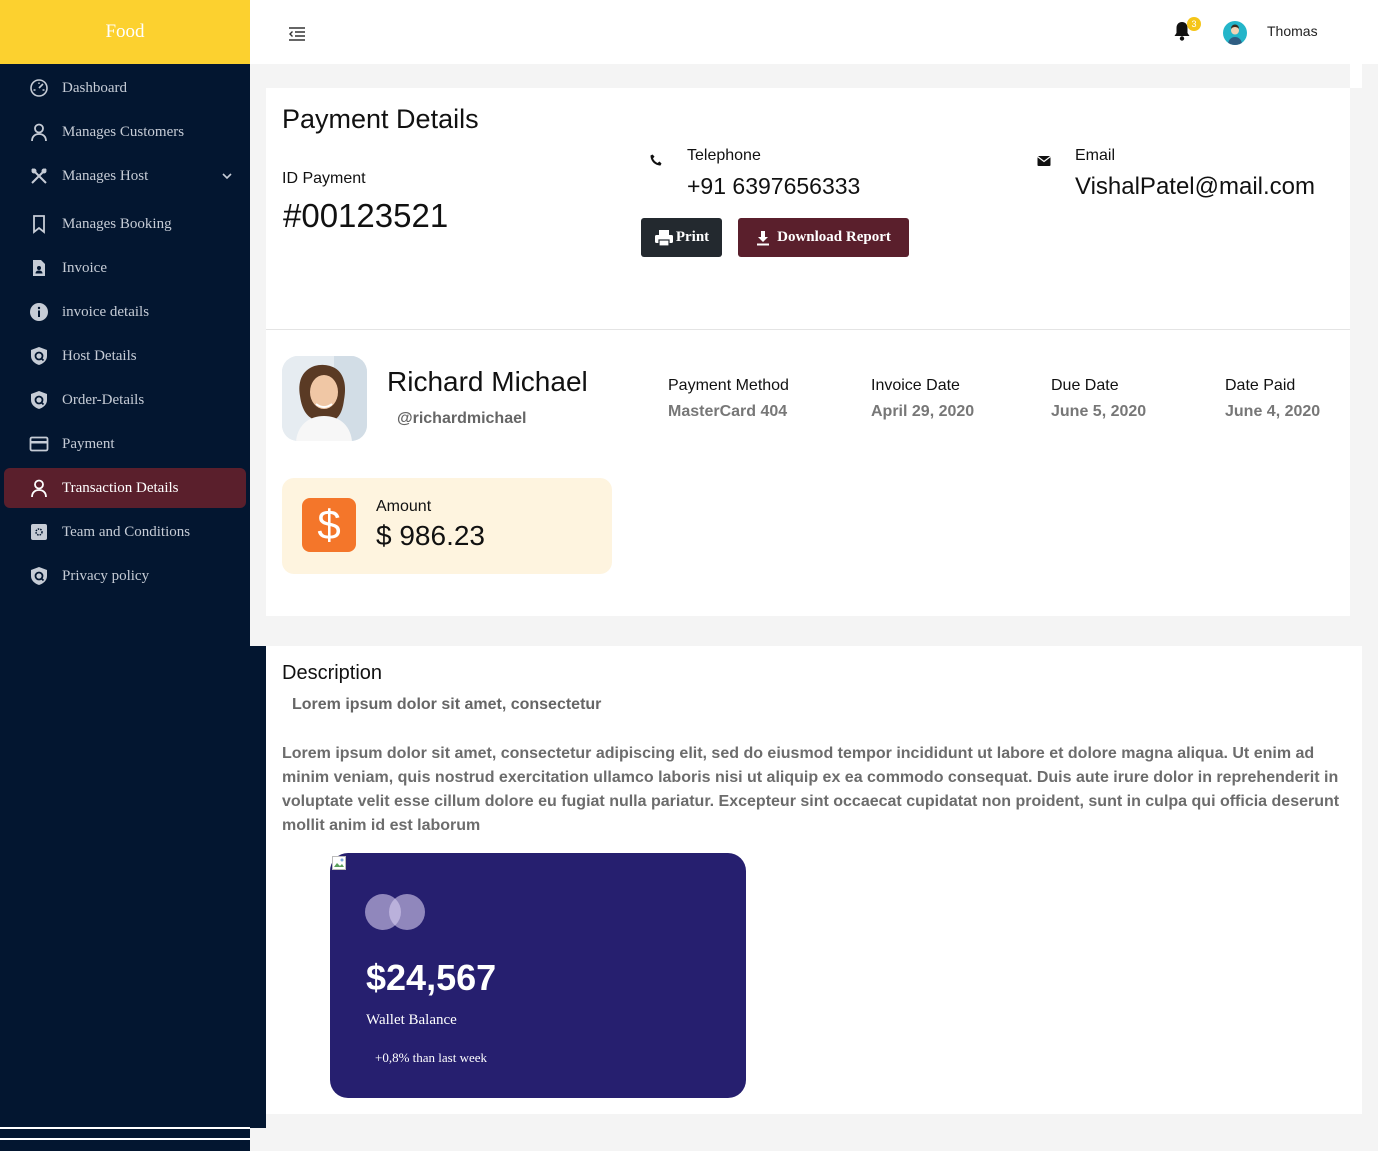 The height and width of the screenshot is (1151, 1378). I want to click on sidebar-item-label: Order-Details, so click(103, 399).